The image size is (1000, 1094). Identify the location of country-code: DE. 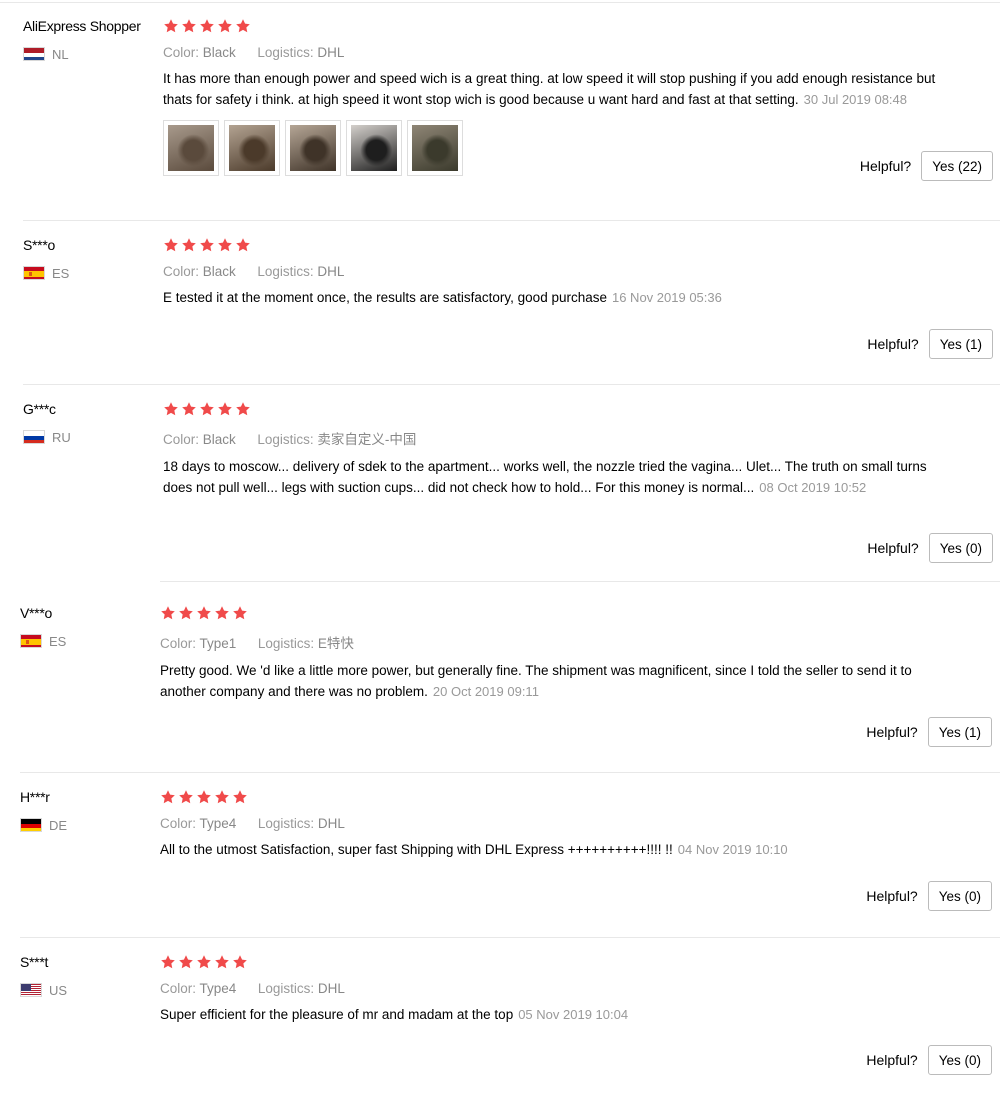
(58, 825).